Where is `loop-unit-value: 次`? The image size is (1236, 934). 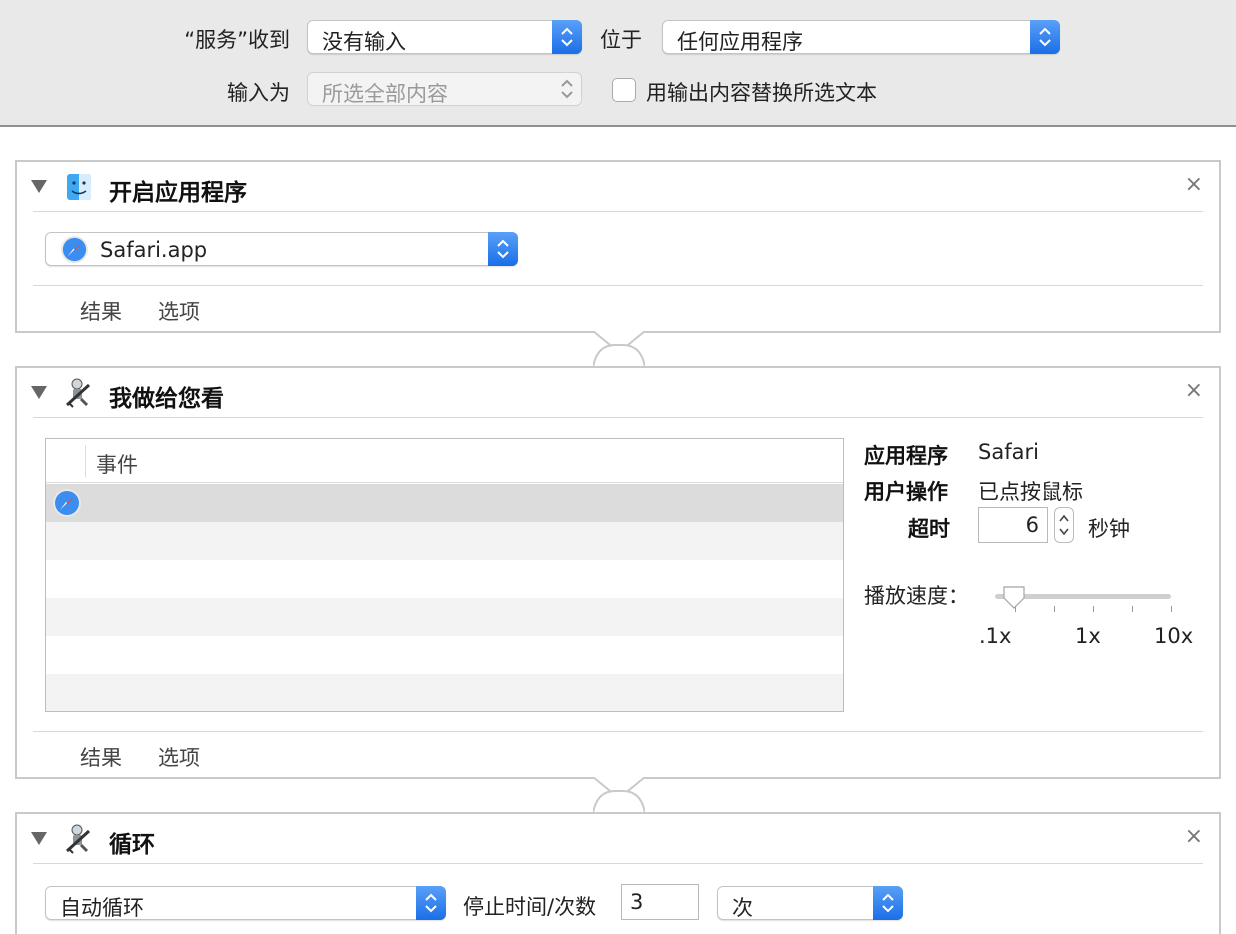
loop-unit-value: 次 is located at coordinates (742, 908).